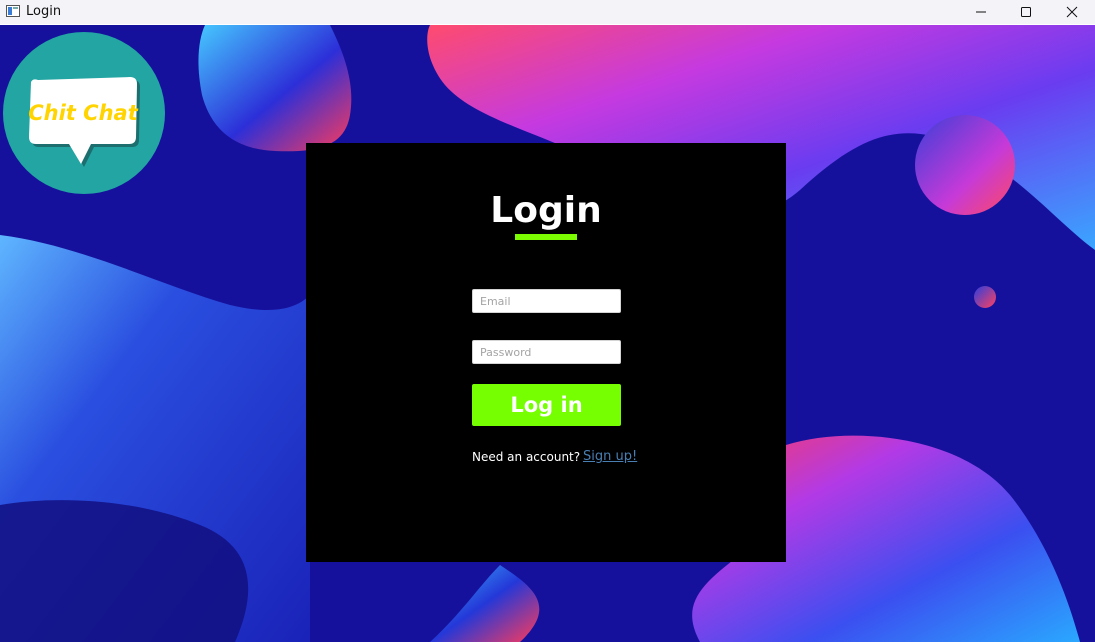 This screenshot has width=1095, height=642. I want to click on window-title: Login, so click(44, 11).